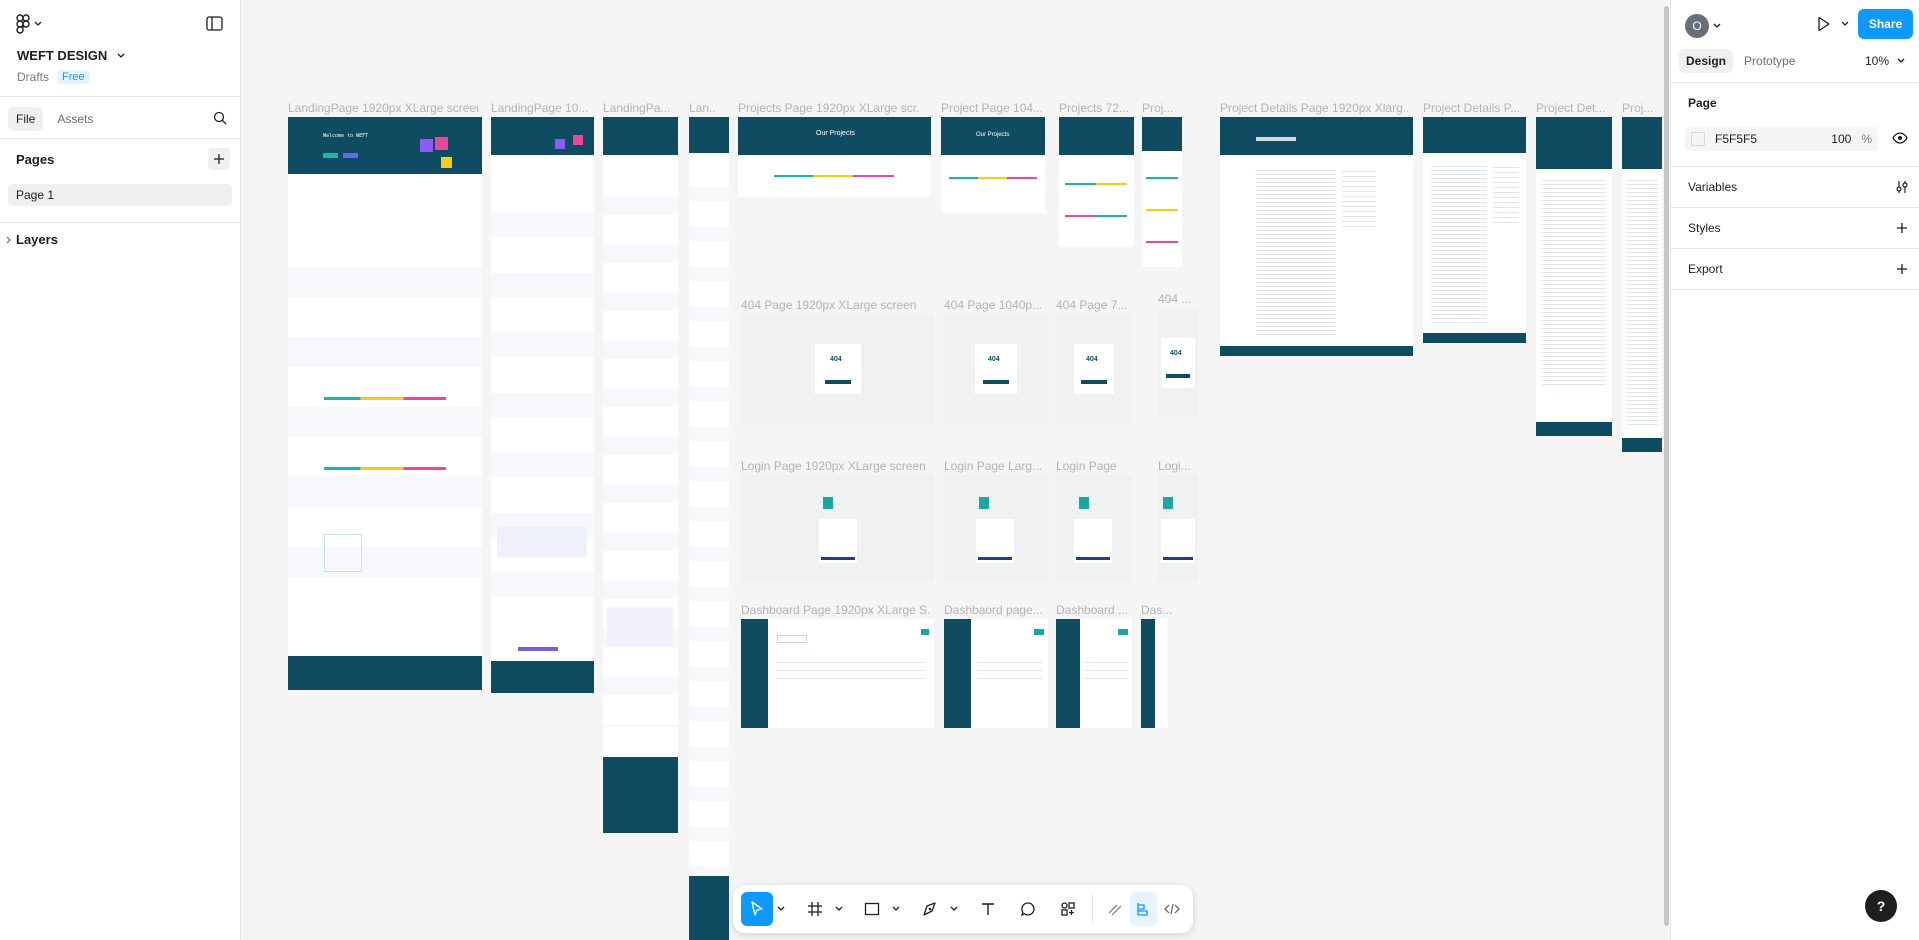  Describe the element at coordinates (1902, 269) in the screenshot. I see `add-export-icon` at that location.